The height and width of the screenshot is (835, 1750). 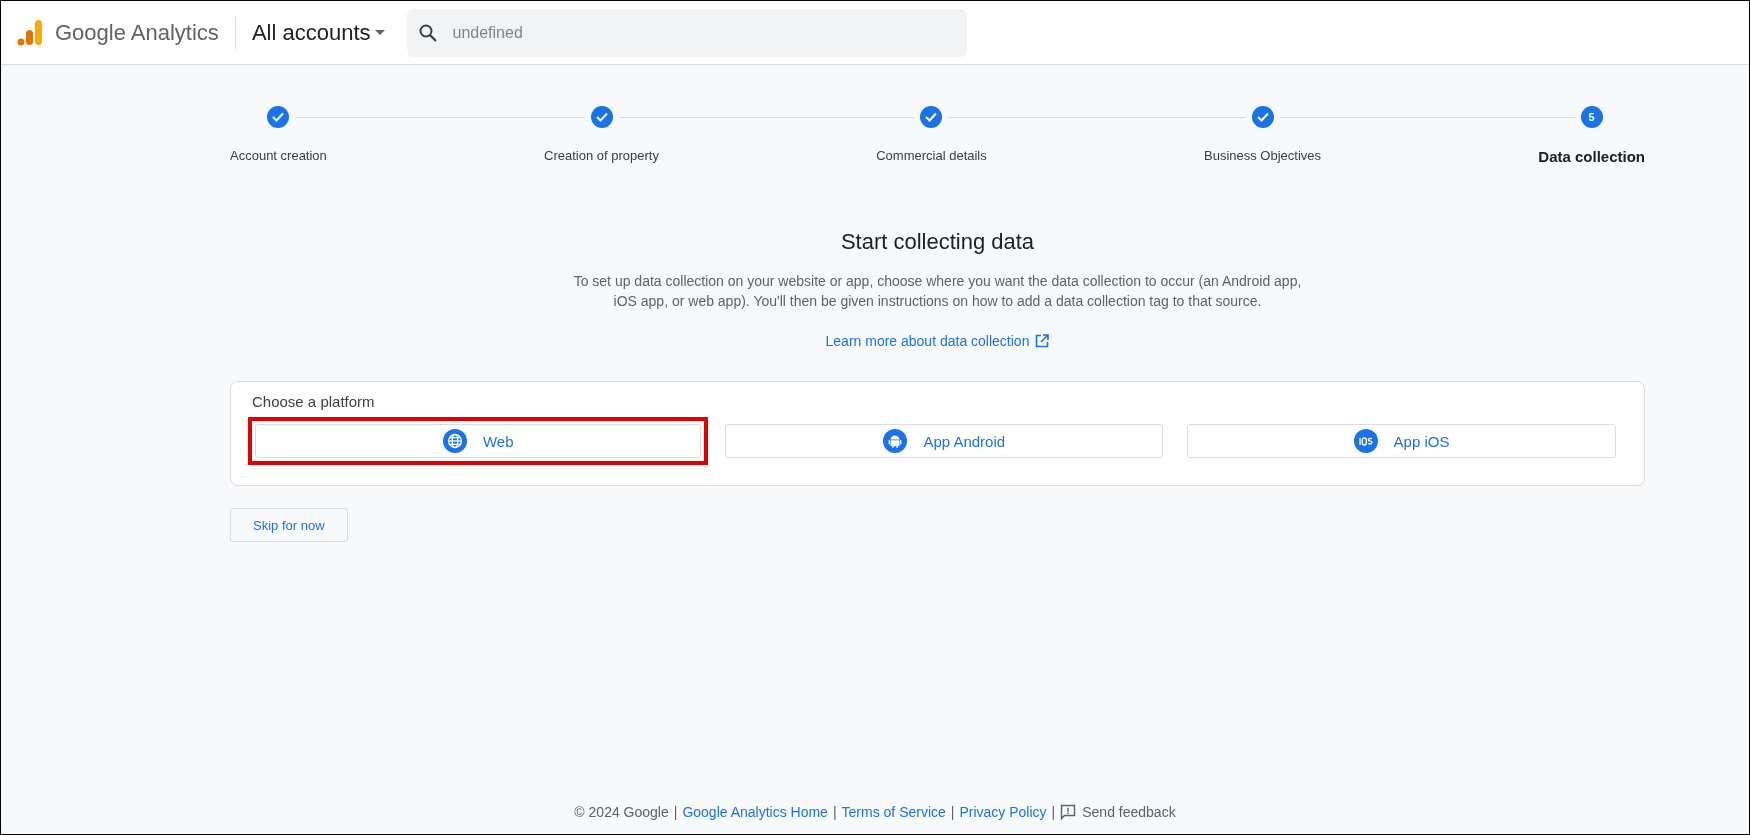 What do you see at coordinates (289, 525) in the screenshot?
I see `skip-button: Skip for now` at bounding box center [289, 525].